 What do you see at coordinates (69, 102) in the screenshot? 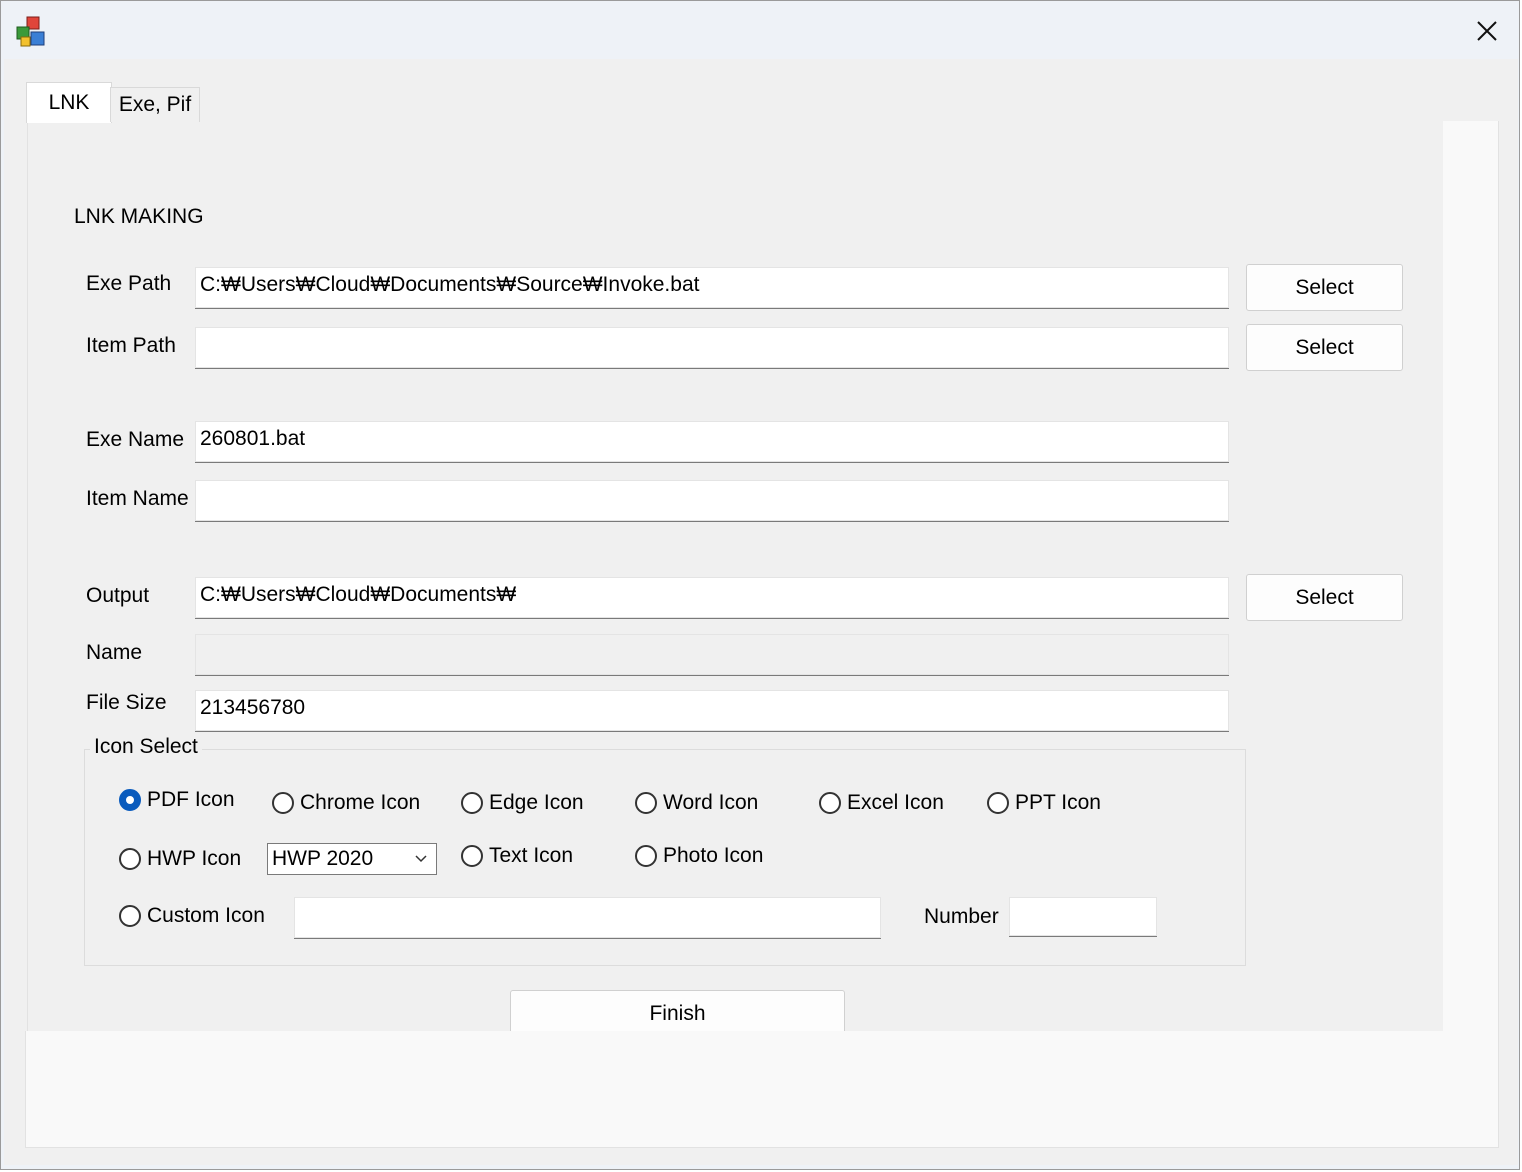
I see `tab-lnk: LNK` at bounding box center [69, 102].